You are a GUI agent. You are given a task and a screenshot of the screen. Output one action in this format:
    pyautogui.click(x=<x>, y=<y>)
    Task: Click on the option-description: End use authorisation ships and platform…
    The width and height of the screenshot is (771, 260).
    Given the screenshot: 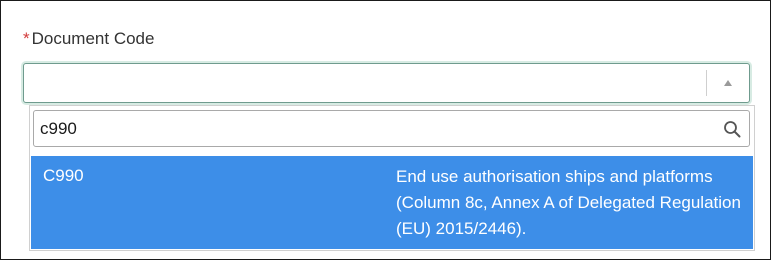 What is the action you would take?
    pyautogui.click(x=568, y=202)
    